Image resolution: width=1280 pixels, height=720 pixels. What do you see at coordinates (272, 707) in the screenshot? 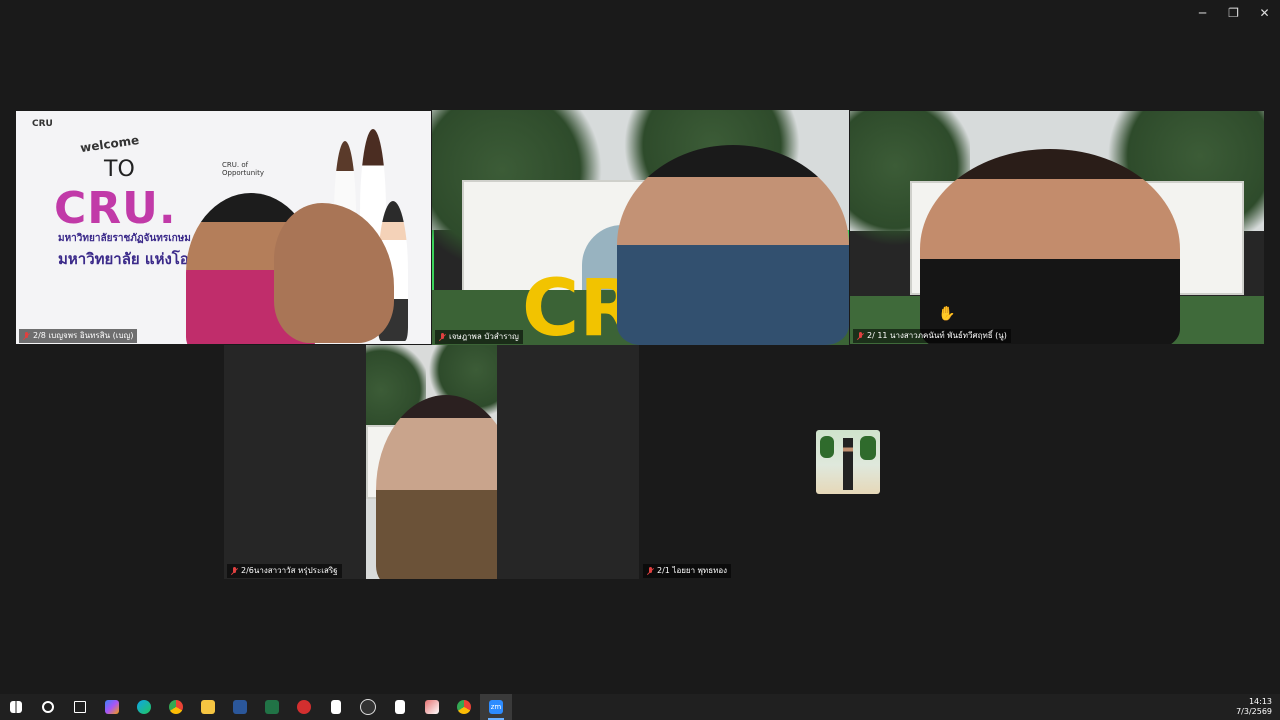
I see `excel-icon` at bounding box center [272, 707].